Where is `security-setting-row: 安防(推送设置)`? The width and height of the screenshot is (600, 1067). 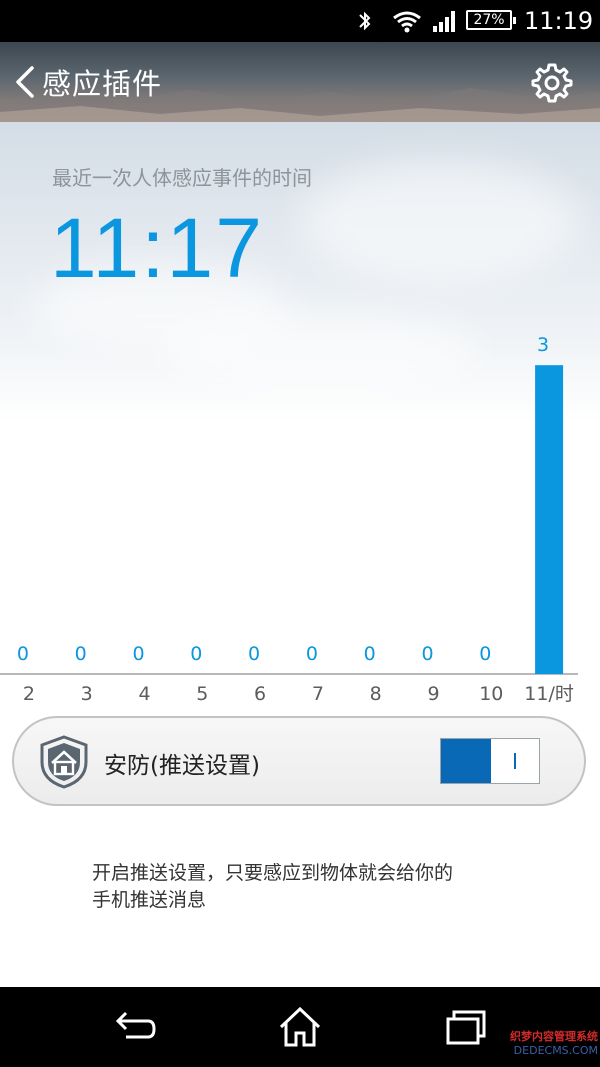
security-setting-row: 安防(推送设置) is located at coordinates (299, 761).